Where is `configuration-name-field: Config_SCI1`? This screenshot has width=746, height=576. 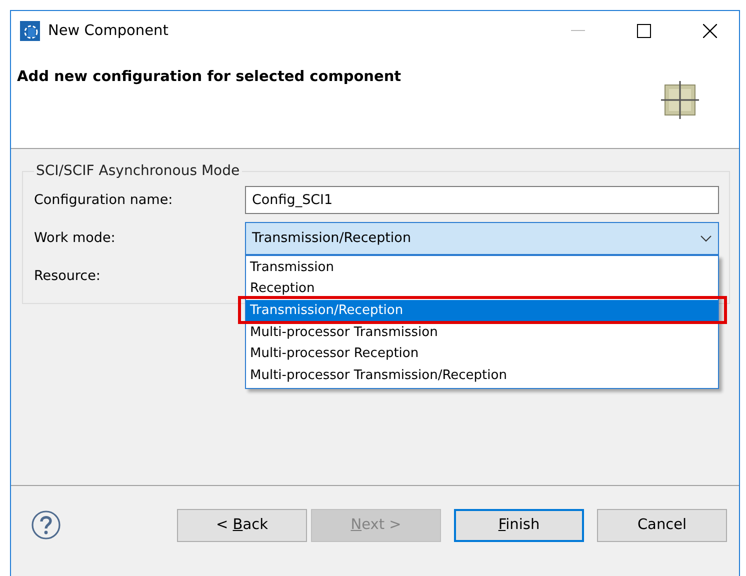 configuration-name-field: Config_SCI1 is located at coordinates (482, 200).